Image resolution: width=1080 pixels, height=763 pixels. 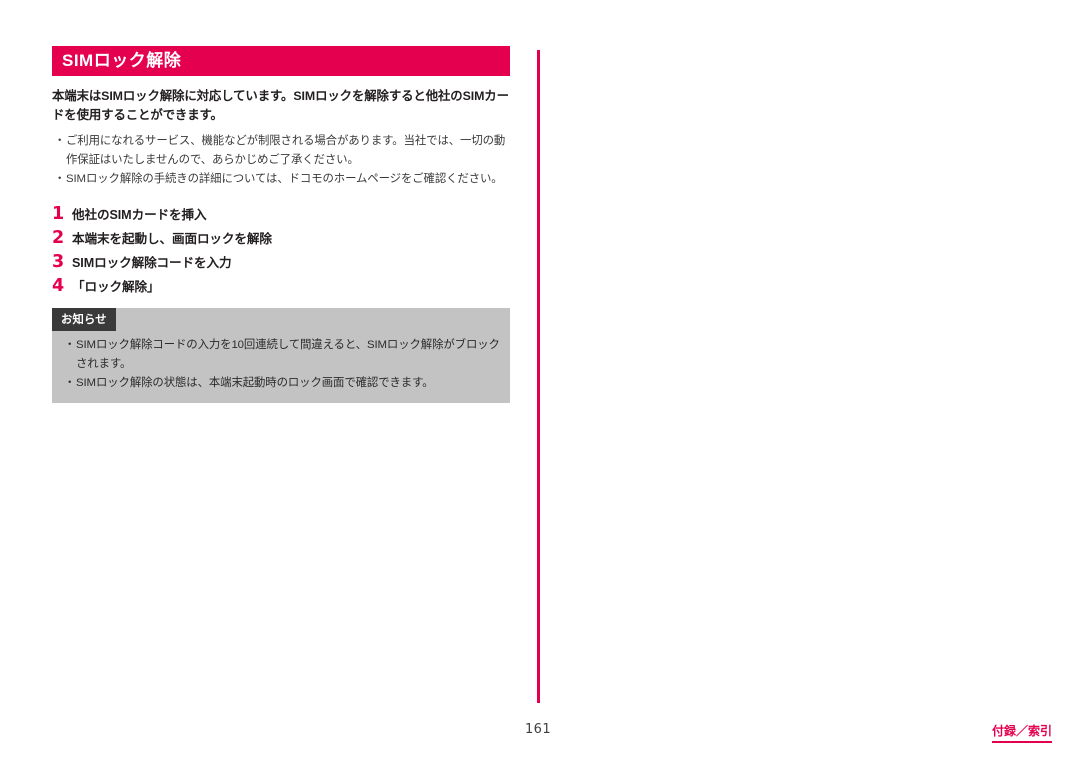 What do you see at coordinates (58, 237) in the screenshot?
I see `step-number: 2` at bounding box center [58, 237].